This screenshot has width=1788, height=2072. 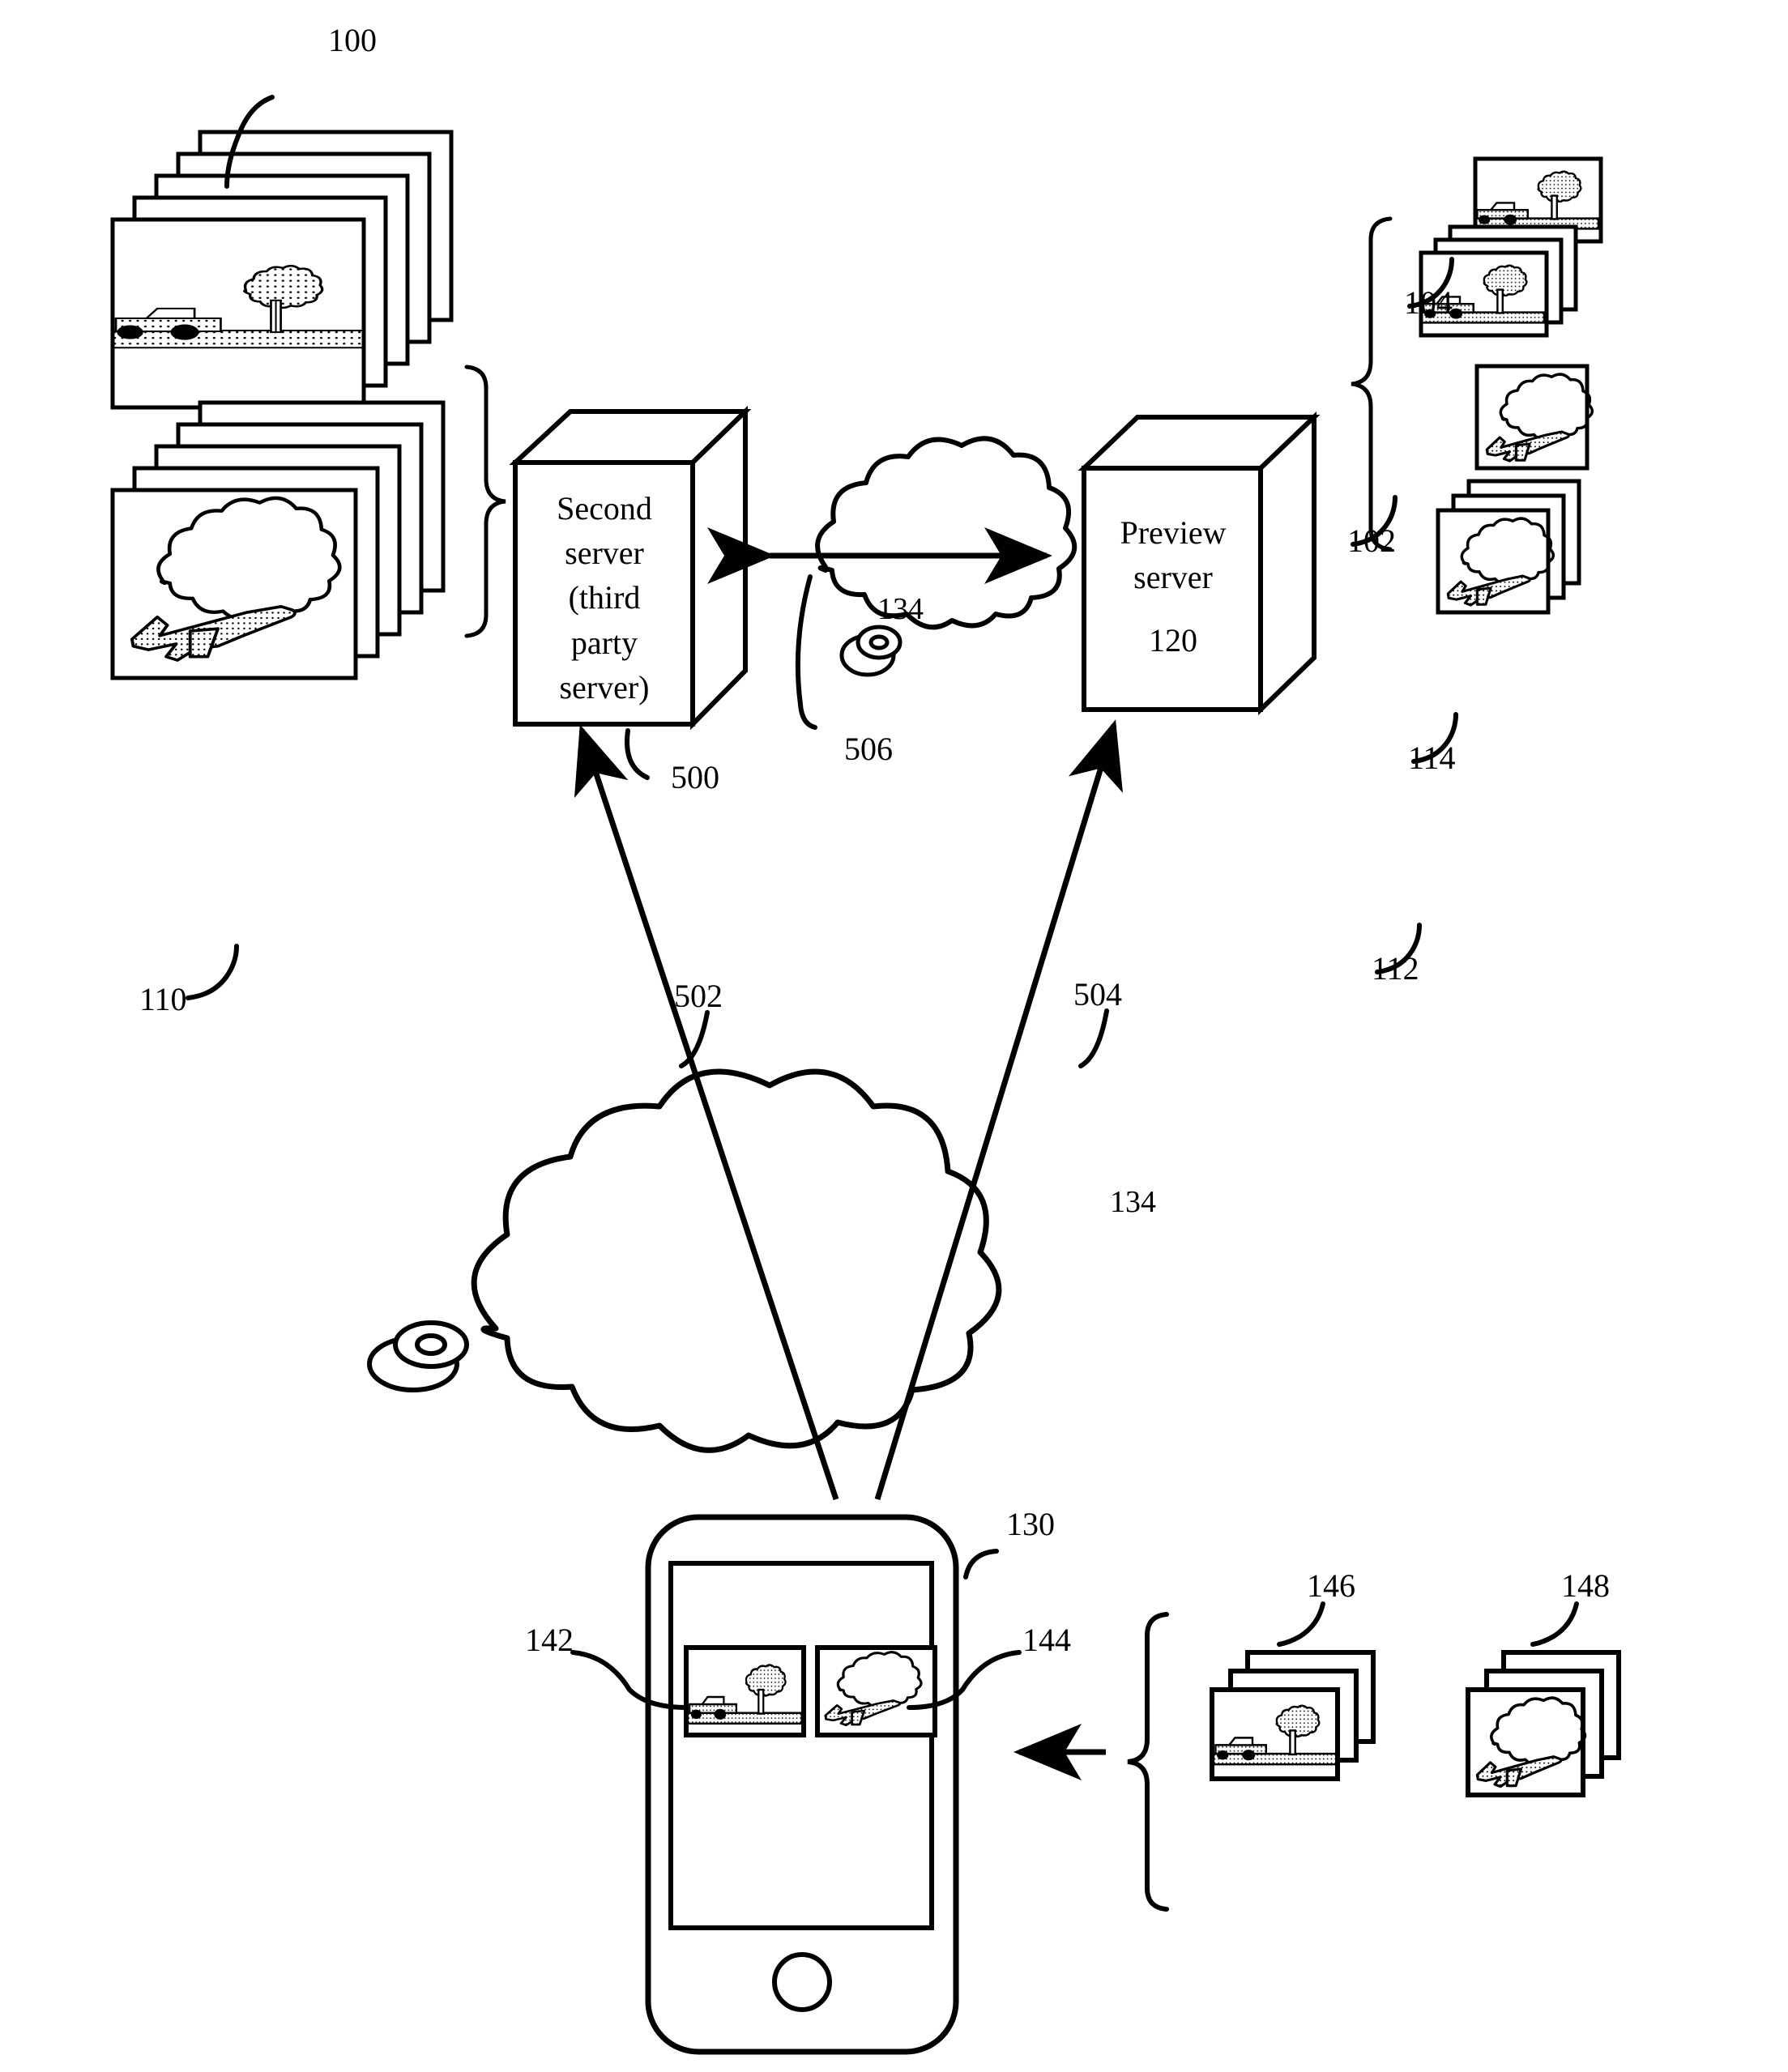 What do you see at coordinates (1046, 1640) in the screenshot?
I see `ref-144: 144` at bounding box center [1046, 1640].